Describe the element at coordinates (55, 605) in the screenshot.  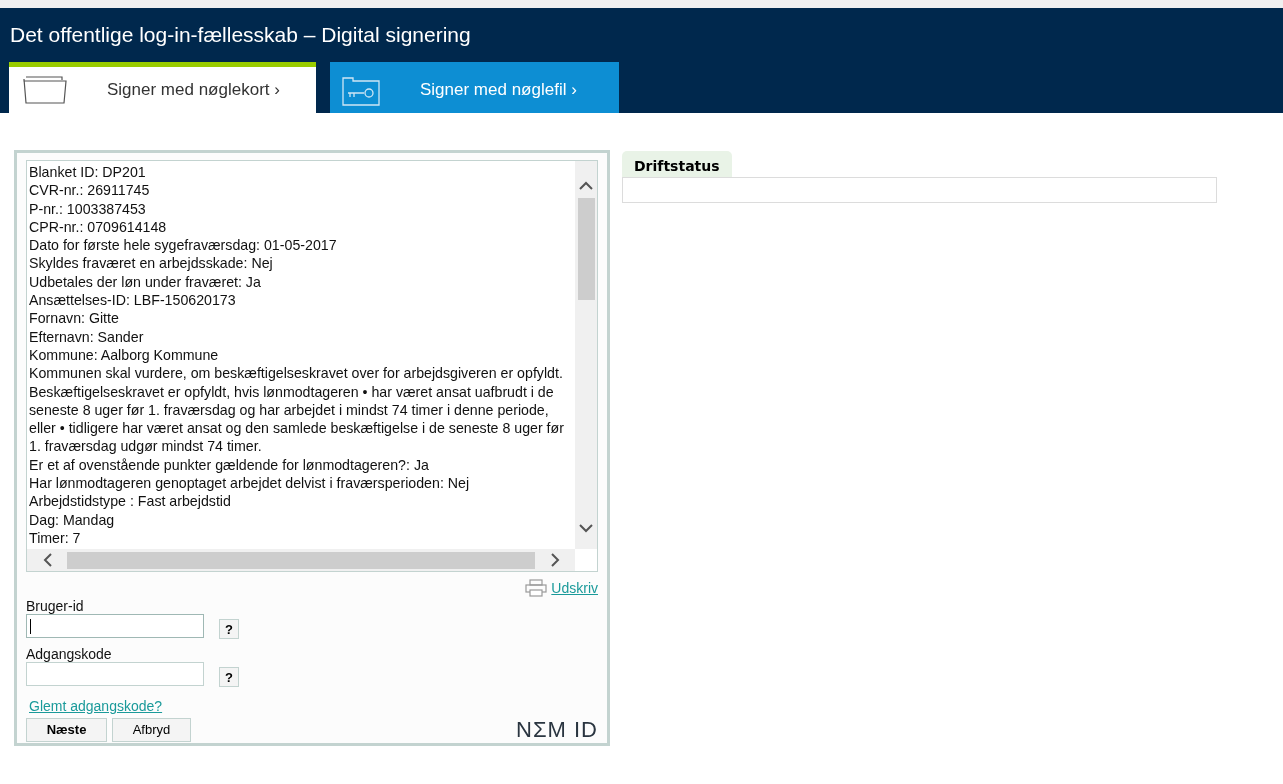
I see `field-label: Bruger-id` at that location.